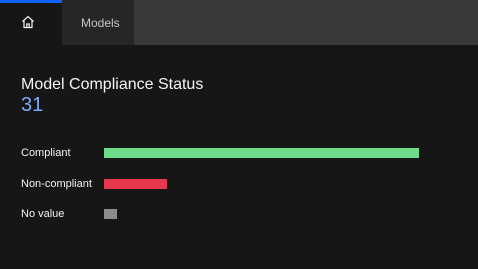 This screenshot has height=269, width=478. I want to click on tab-models-label: Models, so click(100, 23).